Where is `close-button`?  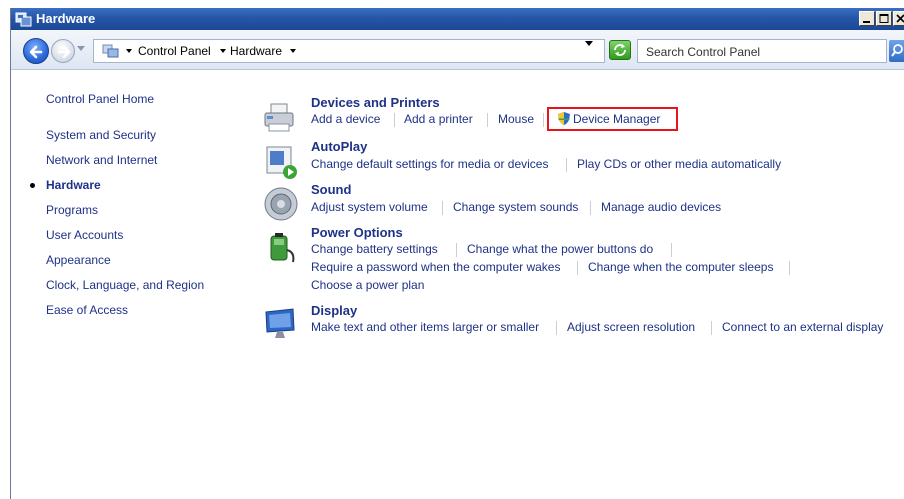
close-button is located at coordinates (898, 18).